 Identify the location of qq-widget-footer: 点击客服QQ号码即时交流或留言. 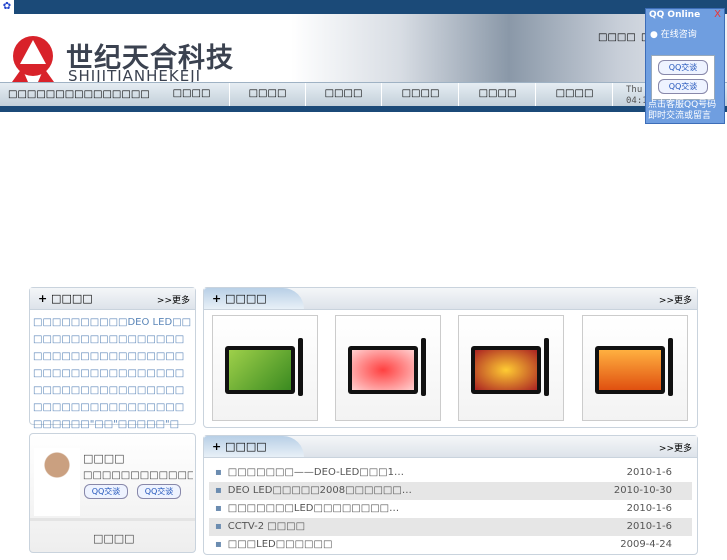
(682, 110).